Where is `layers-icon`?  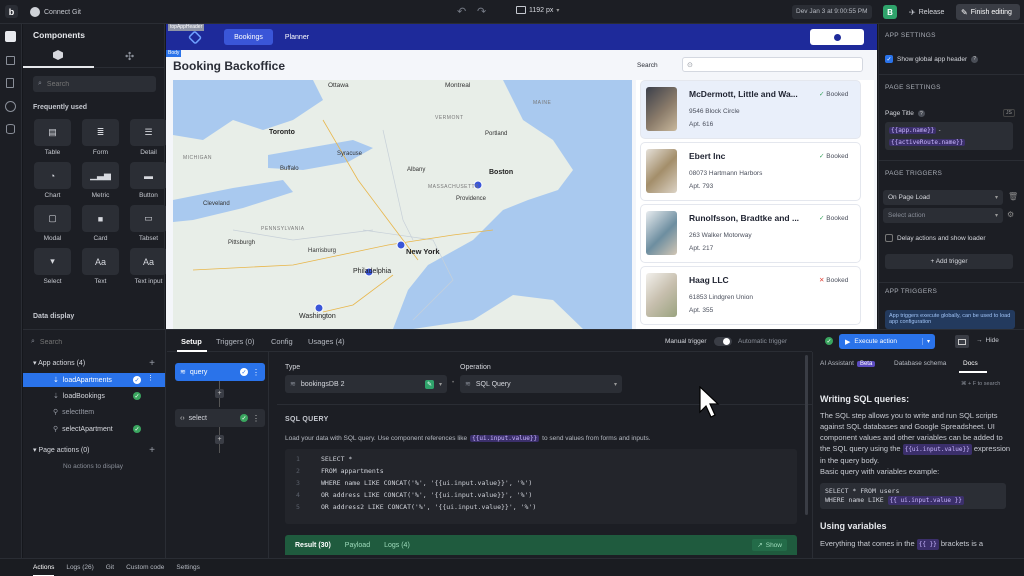 layers-icon is located at coordinates (10, 60).